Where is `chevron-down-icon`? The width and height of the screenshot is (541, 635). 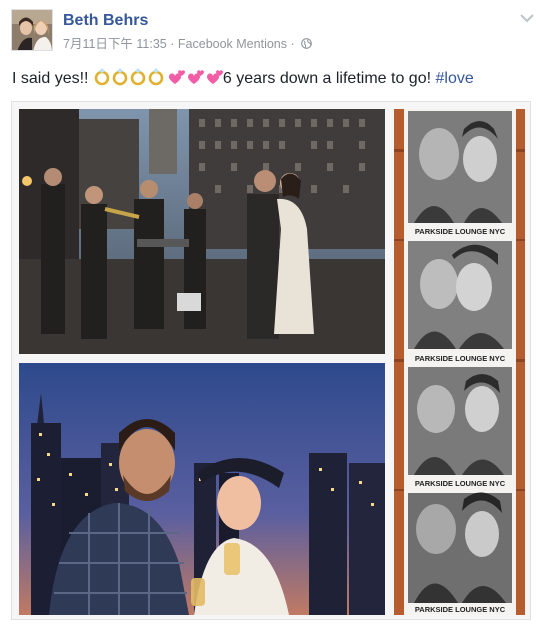
chevron-down-icon is located at coordinates (527, 18).